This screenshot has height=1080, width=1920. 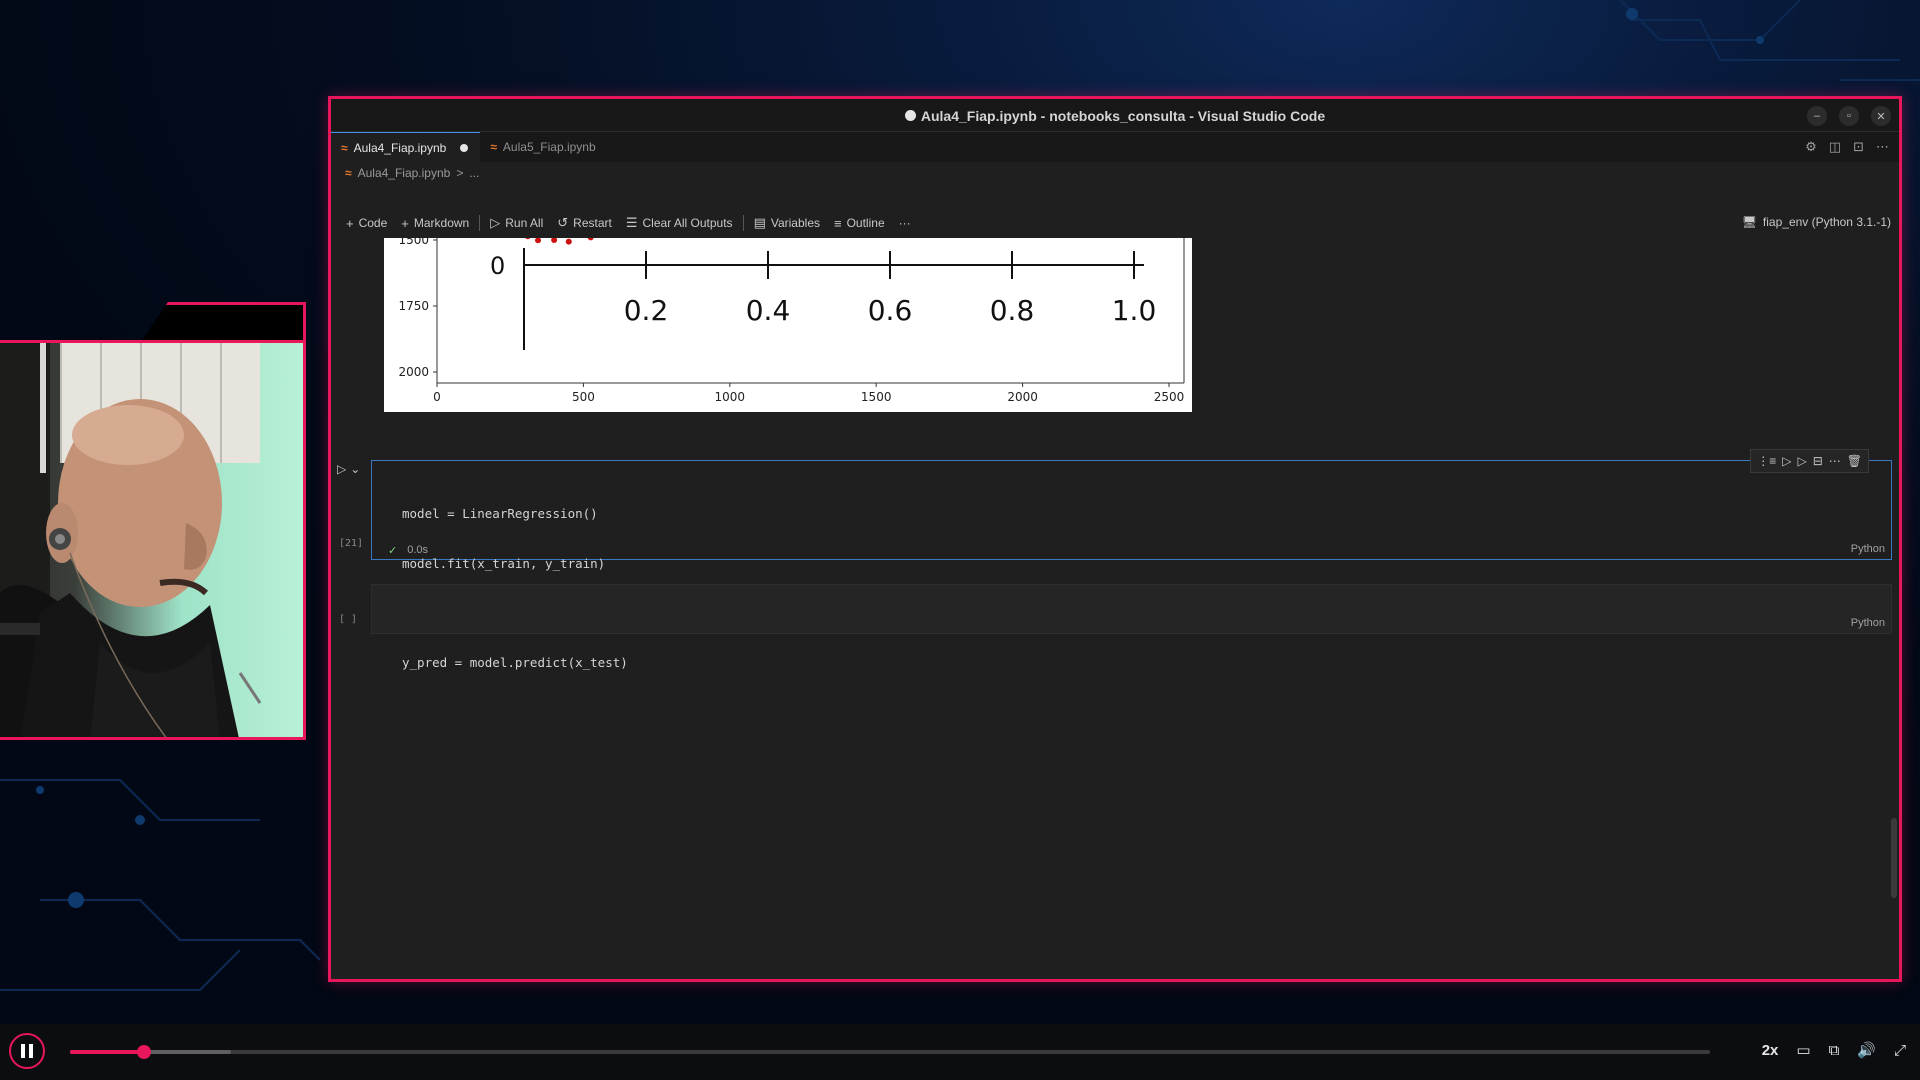 I want to click on restore-button: ▫, so click(x=1849, y=116).